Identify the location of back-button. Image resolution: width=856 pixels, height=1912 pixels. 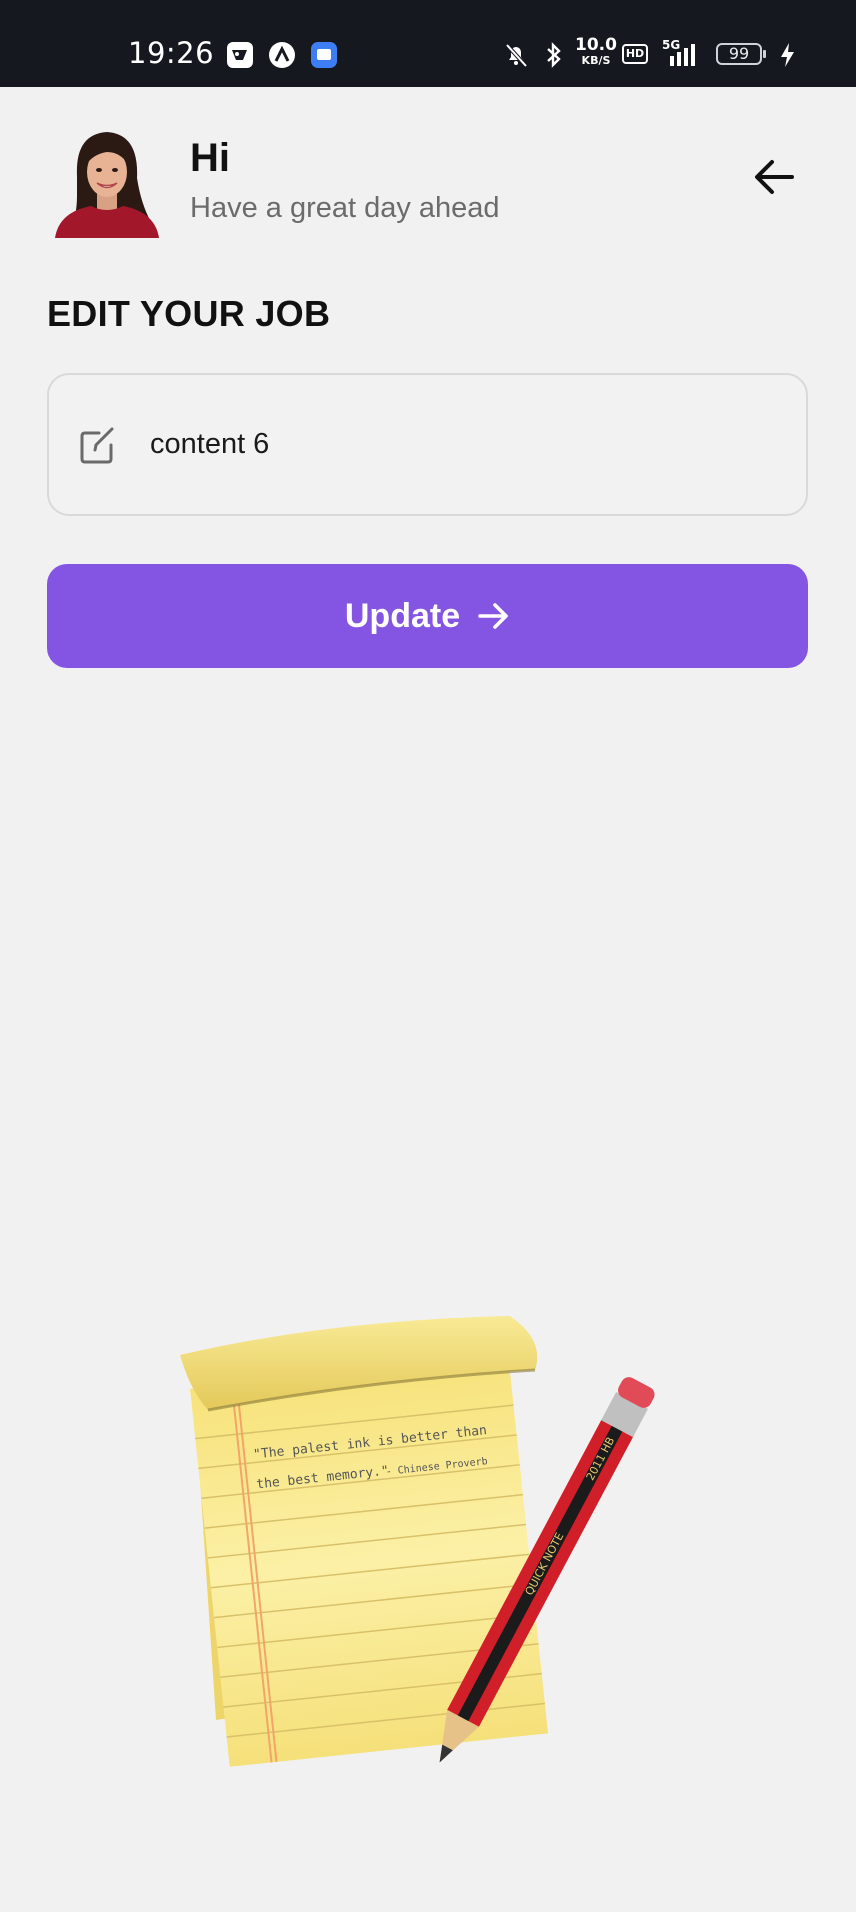
(775, 177).